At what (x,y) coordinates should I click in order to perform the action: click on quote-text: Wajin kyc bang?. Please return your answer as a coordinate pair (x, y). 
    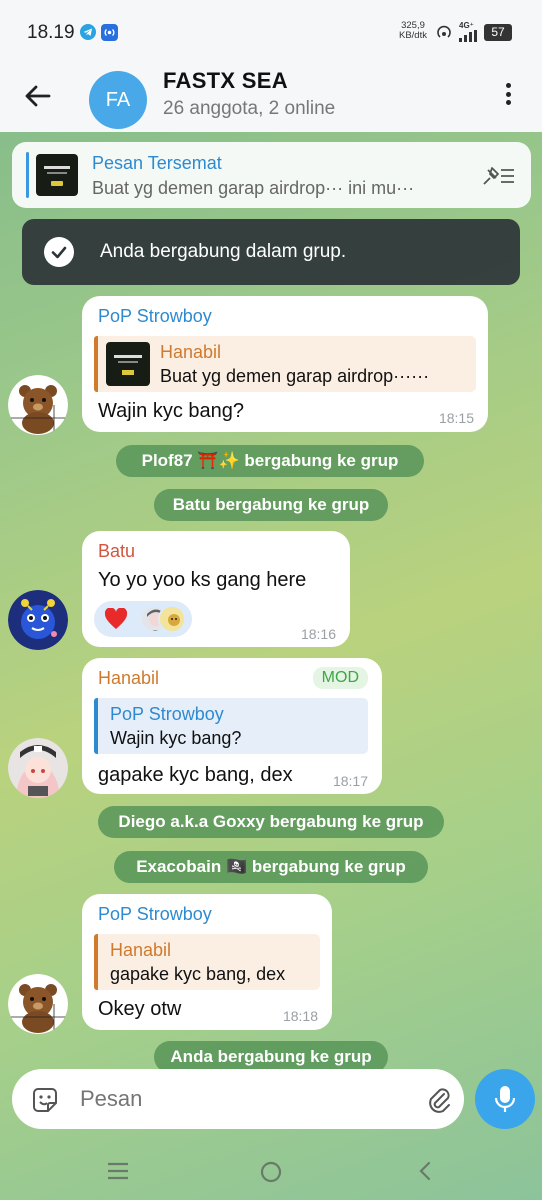
    Looking at the image, I should click on (176, 738).